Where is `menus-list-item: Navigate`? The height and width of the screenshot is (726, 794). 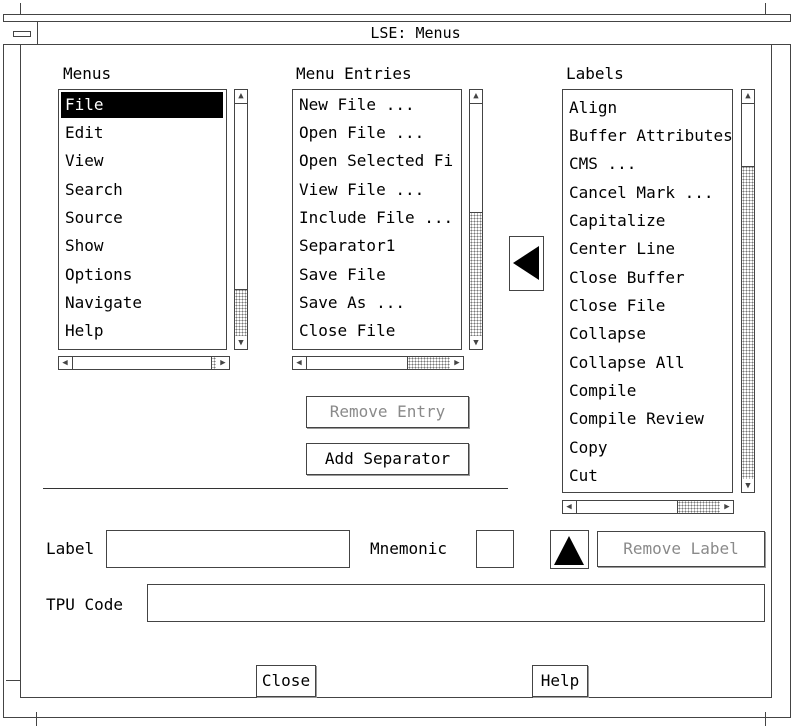 menus-list-item: Navigate is located at coordinates (103, 303).